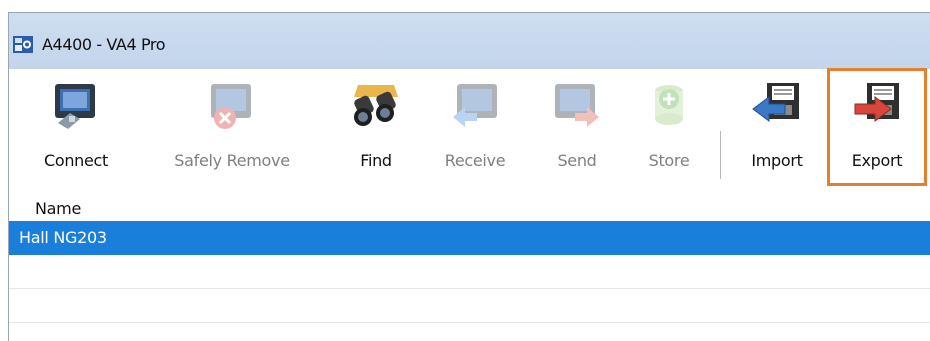 The image size is (930, 341). I want to click on safely-remove-icon, so click(231, 106).